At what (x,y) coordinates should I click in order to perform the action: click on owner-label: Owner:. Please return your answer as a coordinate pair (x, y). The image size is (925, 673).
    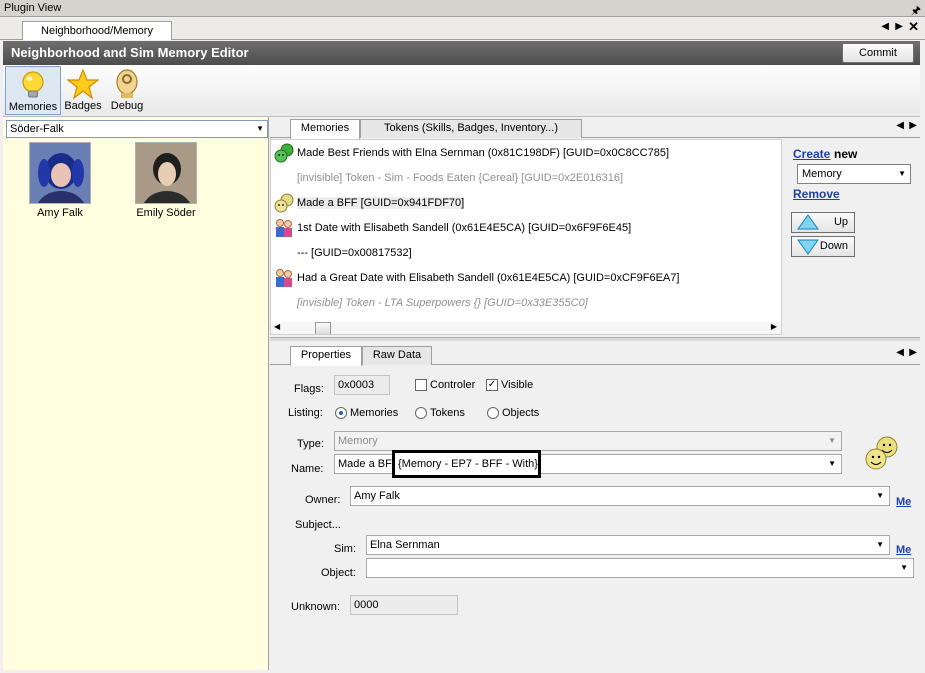
    Looking at the image, I should click on (323, 500).